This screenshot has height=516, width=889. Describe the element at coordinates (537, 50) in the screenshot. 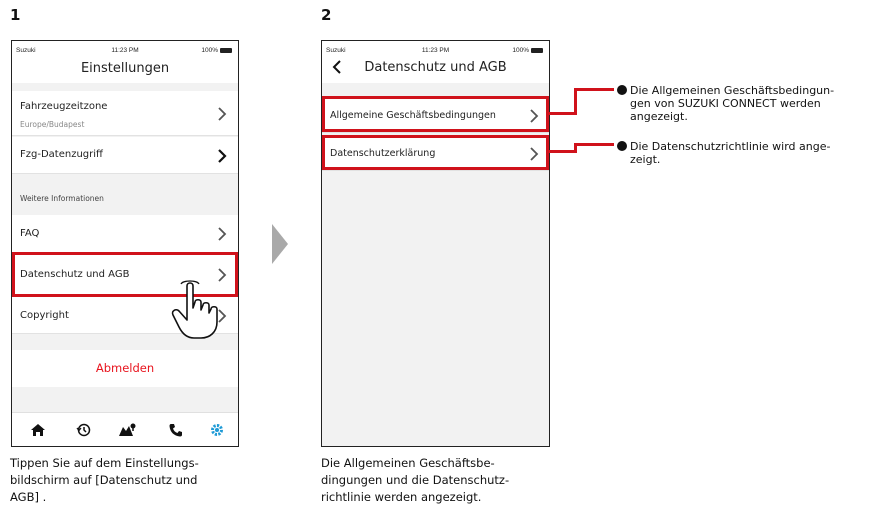

I see `battery-icon` at that location.